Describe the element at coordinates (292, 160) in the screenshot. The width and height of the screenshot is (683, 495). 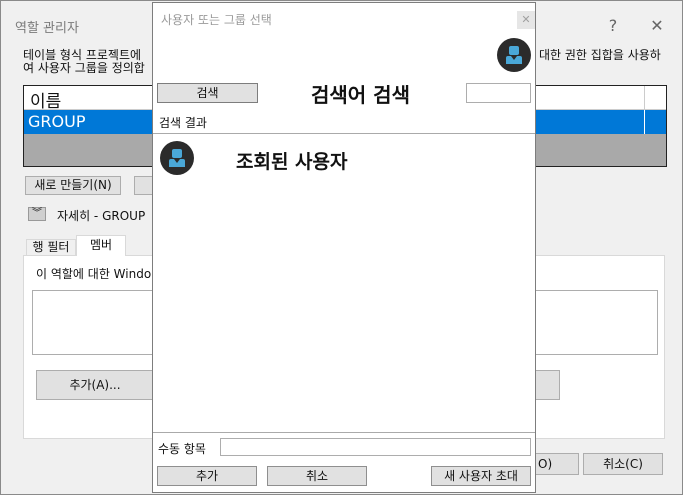
I see `result-user-name: 조회된 사용자` at that location.